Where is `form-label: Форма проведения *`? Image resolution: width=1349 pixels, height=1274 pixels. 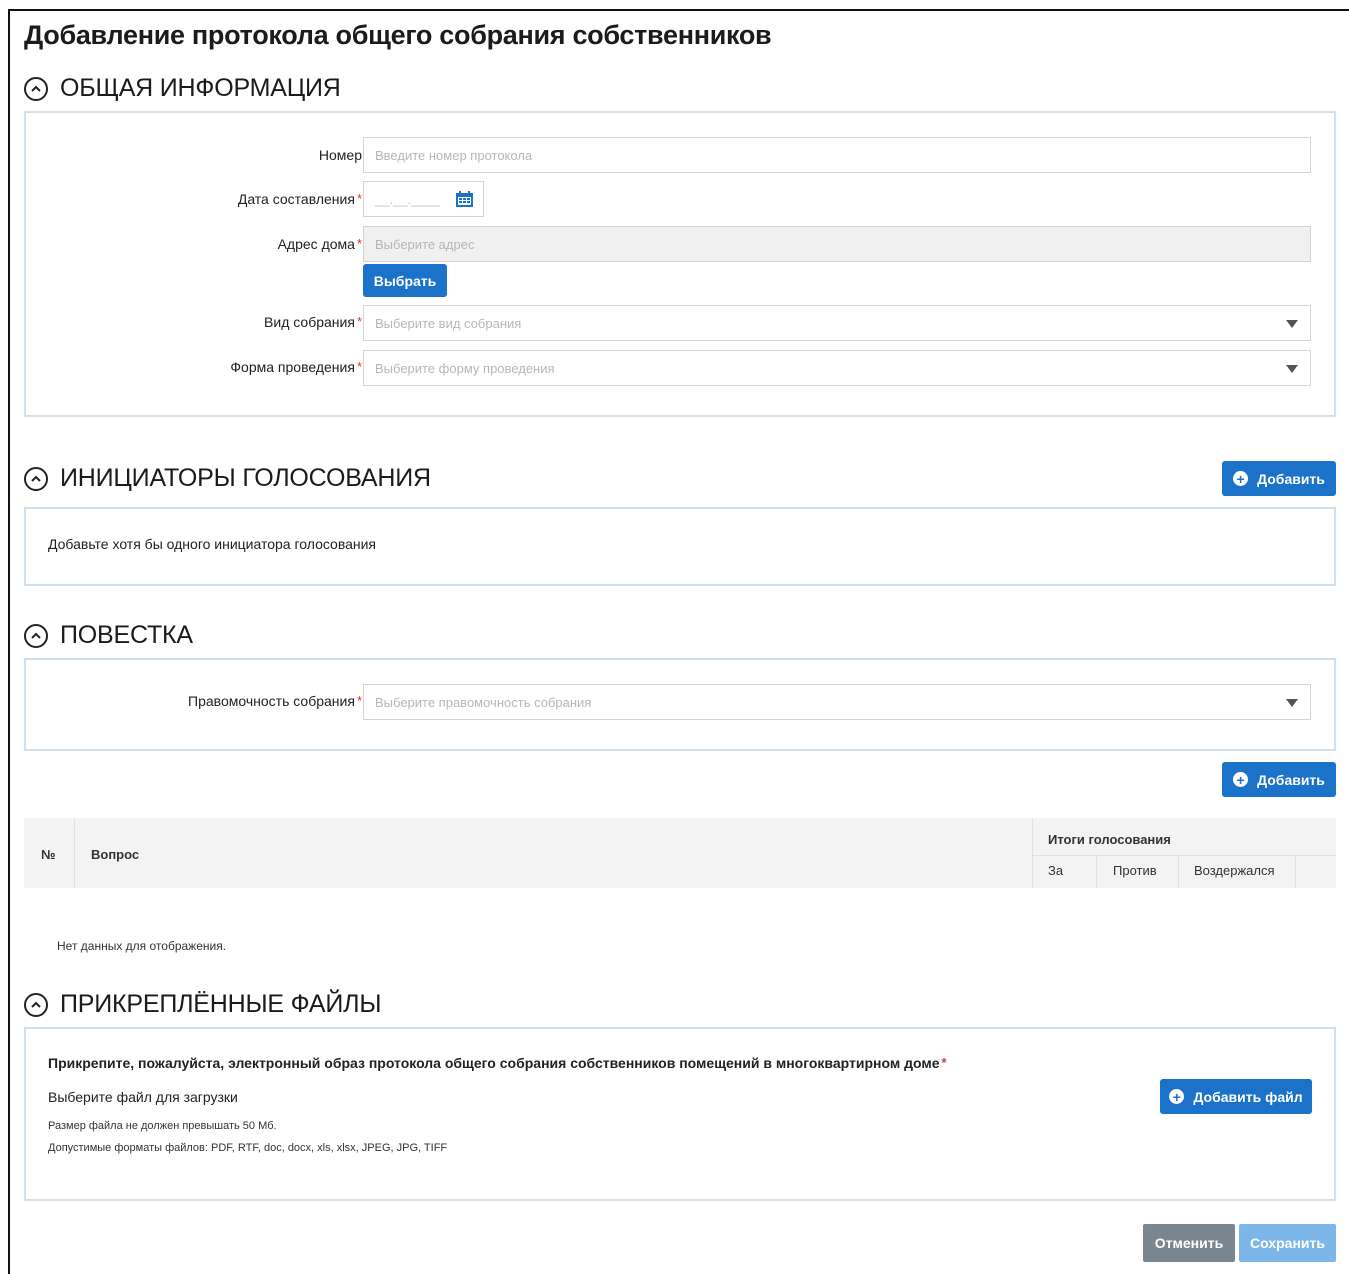
form-label: Форма проведения * is located at coordinates (296, 367).